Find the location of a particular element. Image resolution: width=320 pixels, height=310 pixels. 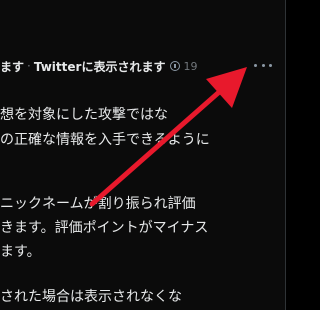

tweet-text-line: ニックネームが割り振られ評価 is located at coordinates (98, 204).